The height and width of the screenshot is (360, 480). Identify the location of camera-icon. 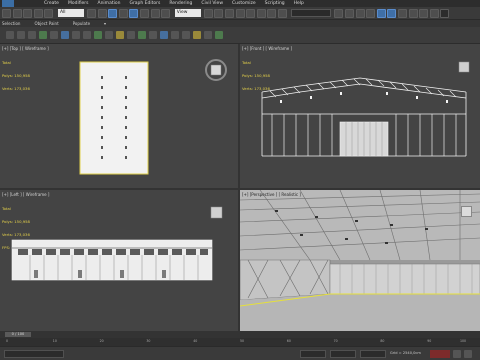
(65, 35).